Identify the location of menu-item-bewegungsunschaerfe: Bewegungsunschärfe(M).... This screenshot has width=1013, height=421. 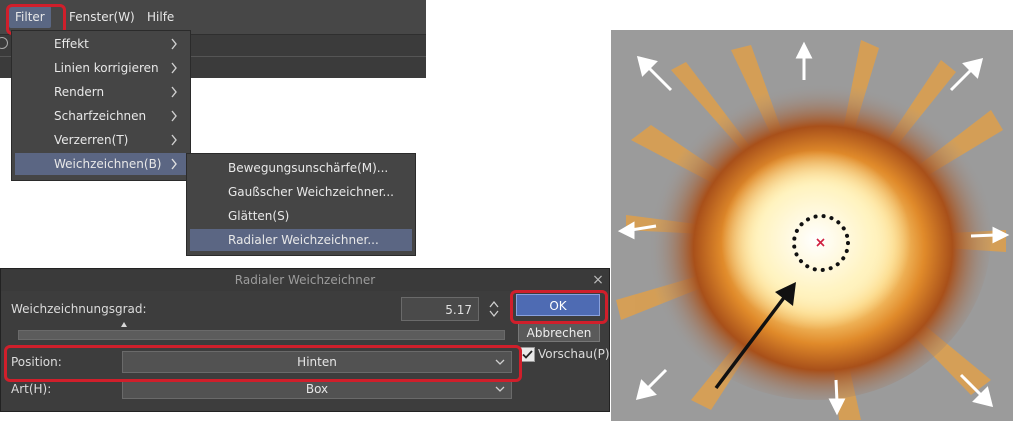
(301, 168).